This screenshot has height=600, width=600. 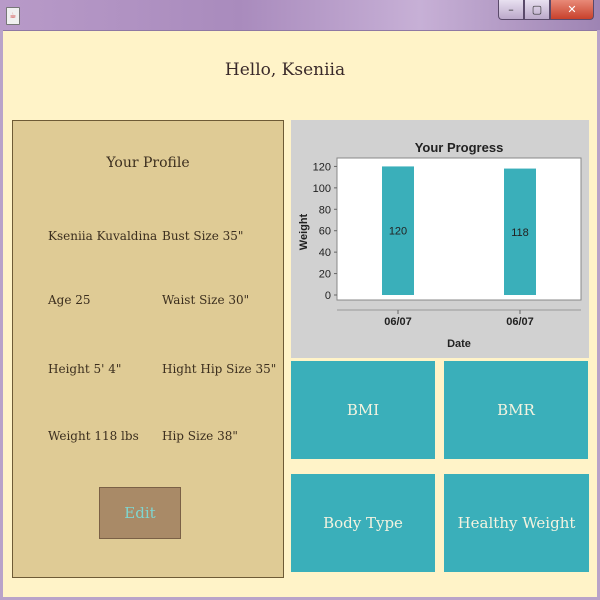 What do you see at coordinates (103, 236) in the screenshot?
I see `profile-name: Kseniia Kuvaldina` at bounding box center [103, 236].